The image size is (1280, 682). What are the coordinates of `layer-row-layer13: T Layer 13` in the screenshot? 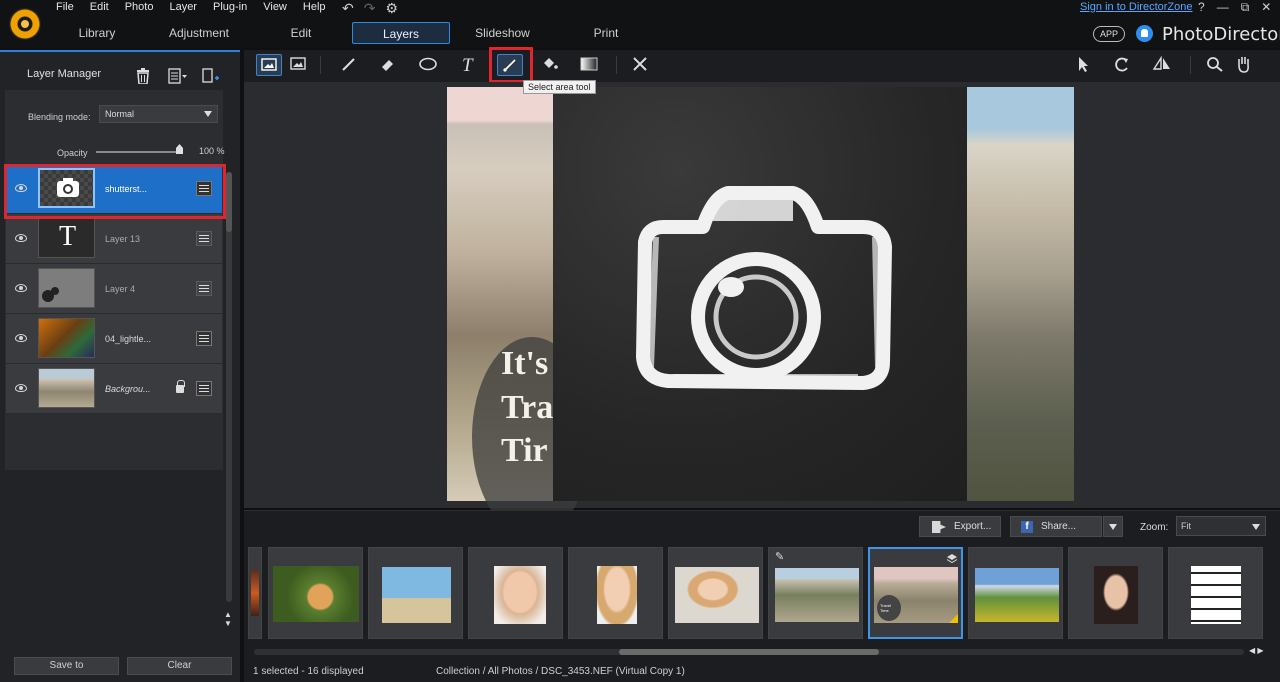 It's located at (114, 239).